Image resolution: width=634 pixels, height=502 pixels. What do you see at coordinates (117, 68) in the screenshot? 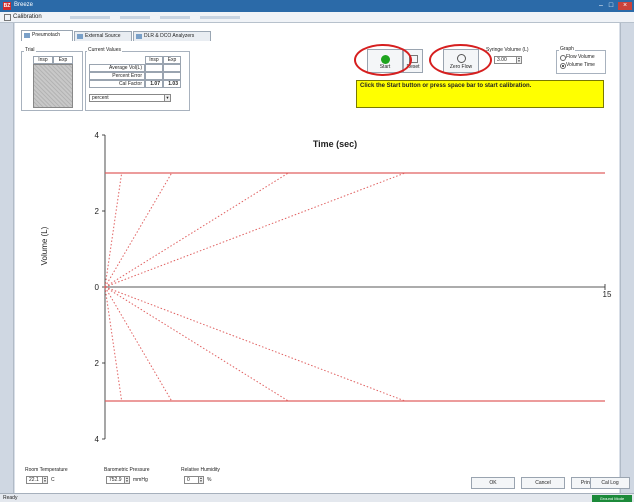
I see `row-label-average-vol: Average Vol(L)` at bounding box center [117, 68].